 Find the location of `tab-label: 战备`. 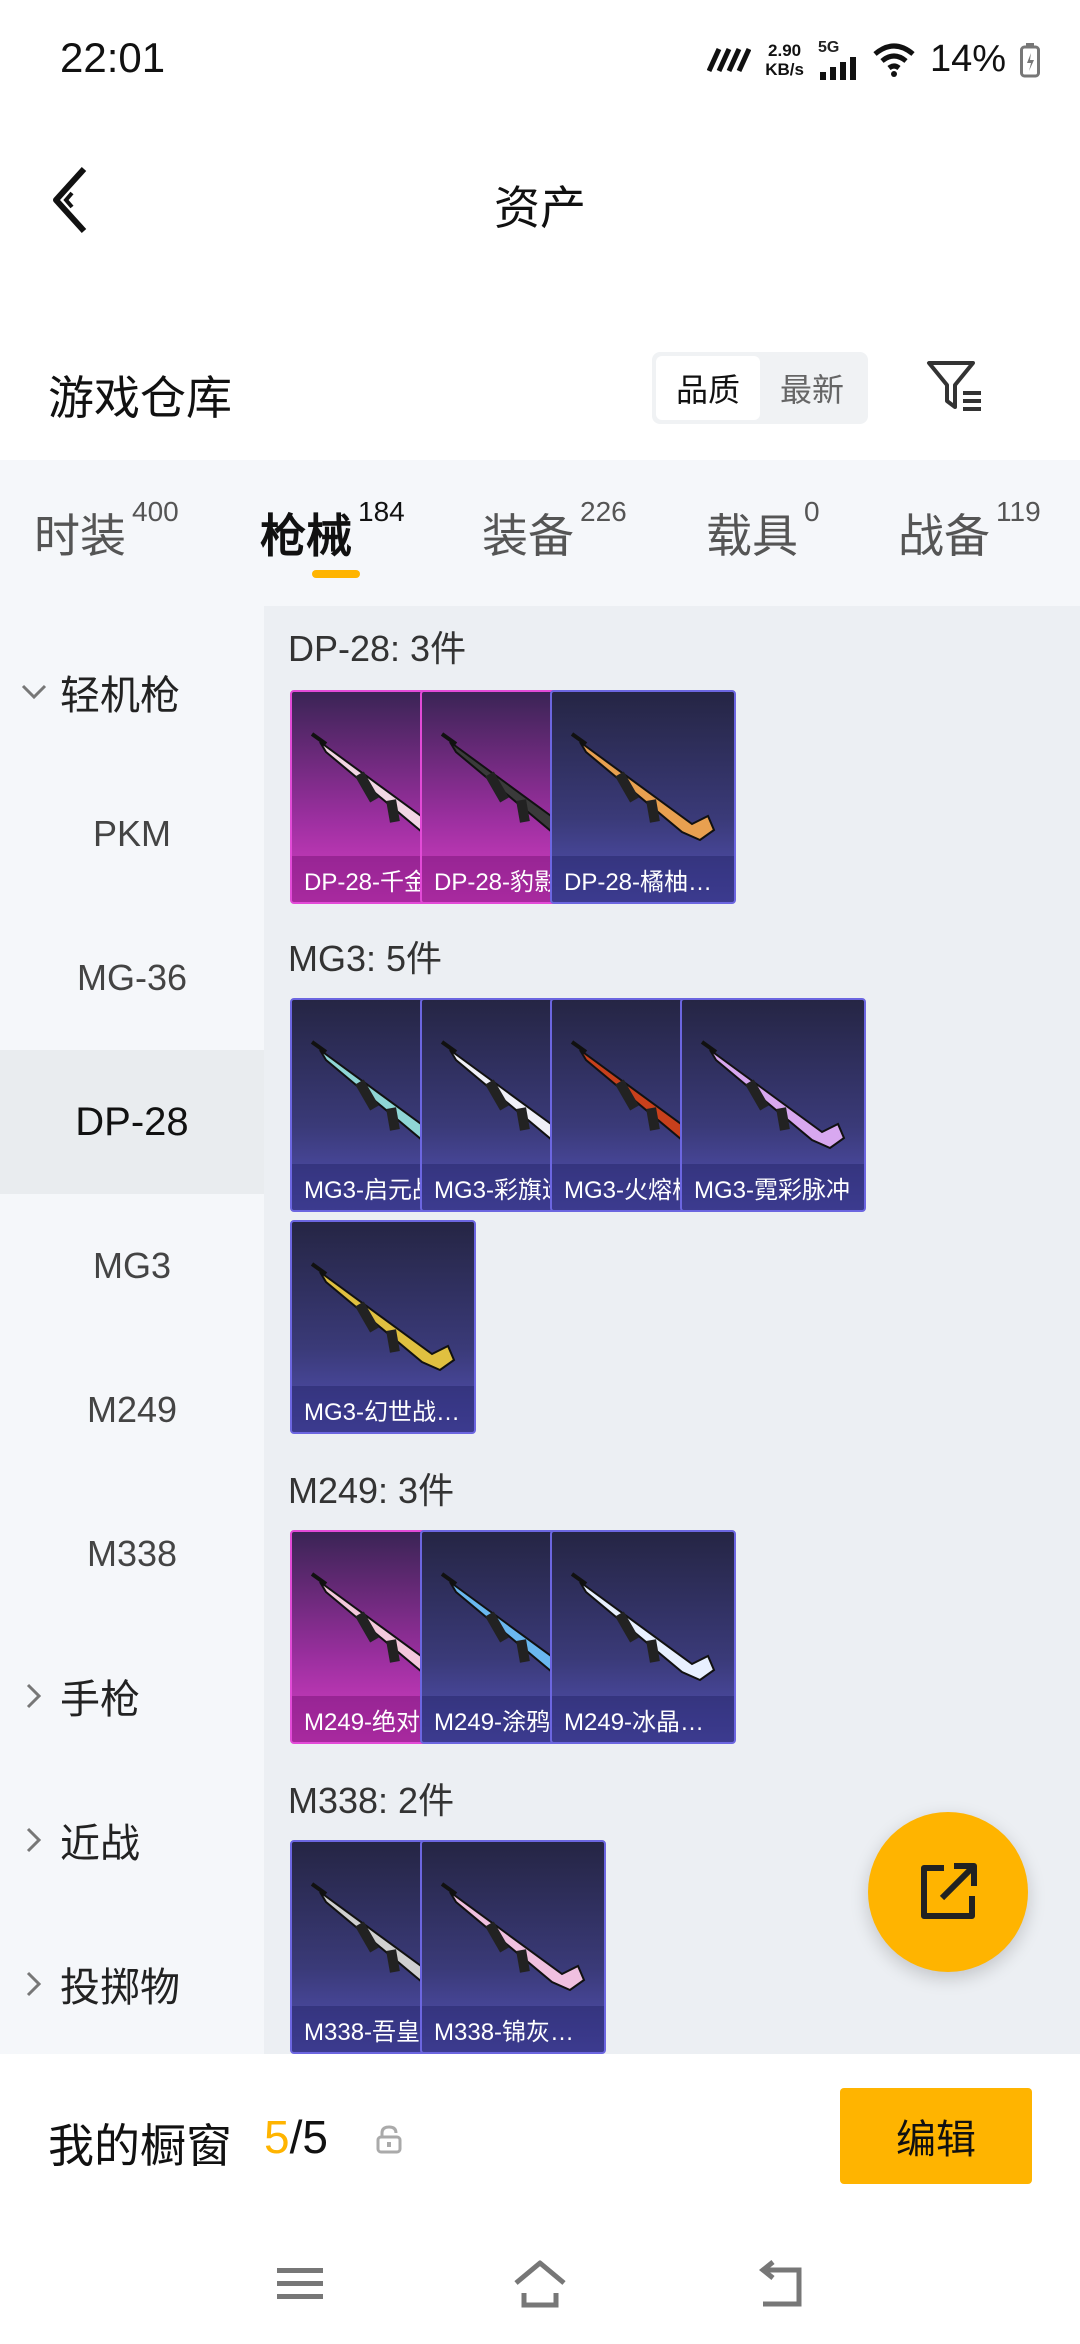

tab-label: 战备 is located at coordinates (944, 536).